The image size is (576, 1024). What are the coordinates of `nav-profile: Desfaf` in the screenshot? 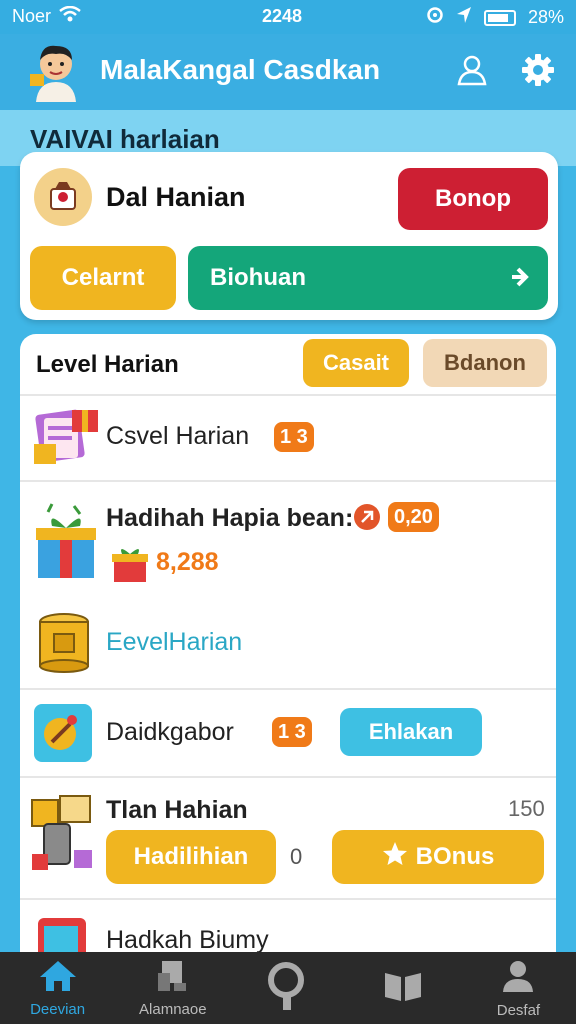 It's located at (518, 988).